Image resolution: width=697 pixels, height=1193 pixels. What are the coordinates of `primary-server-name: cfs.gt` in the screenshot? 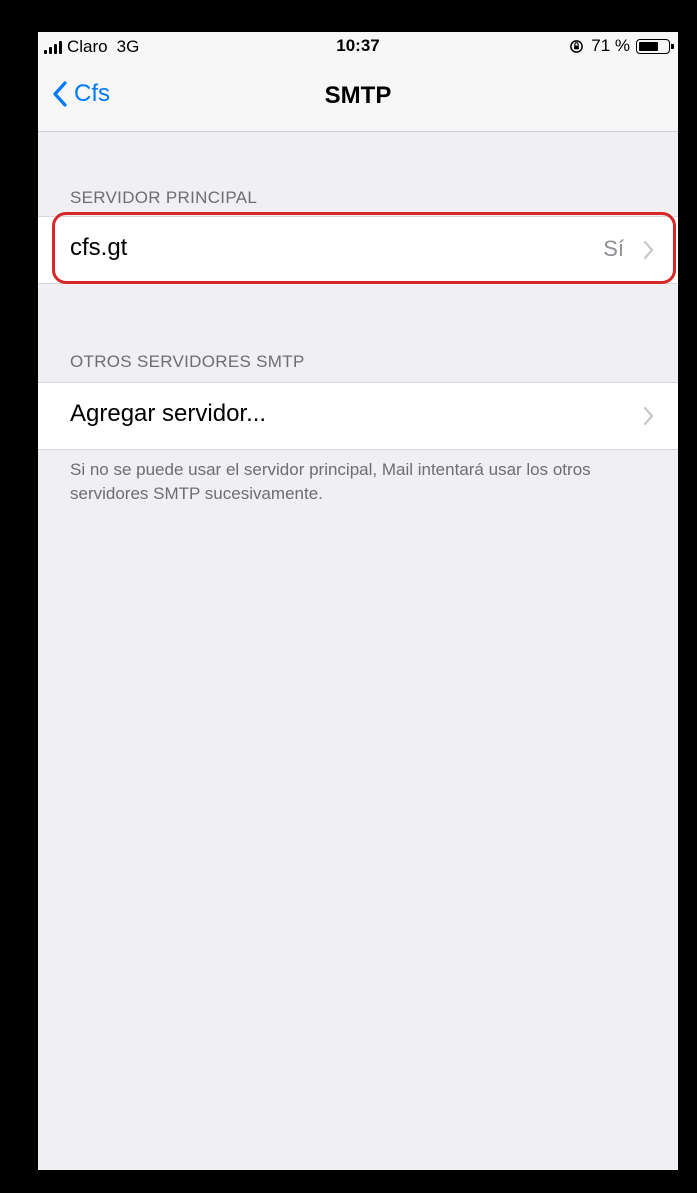 It's located at (99, 247).